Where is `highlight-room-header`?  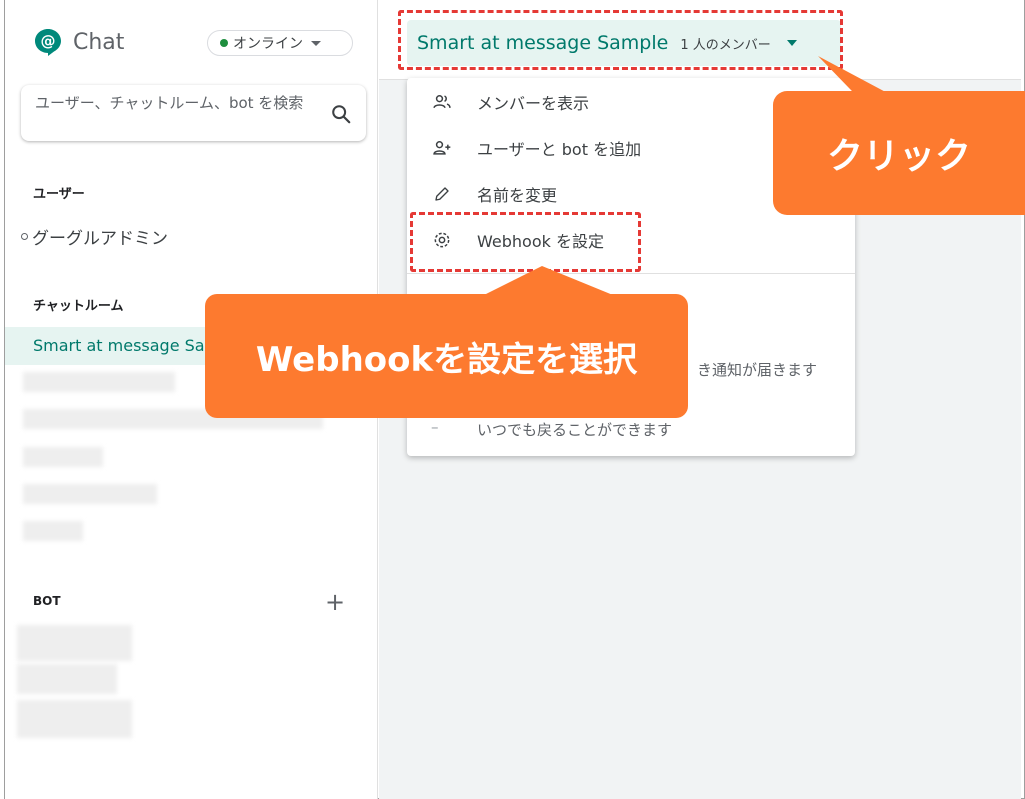
highlight-room-header is located at coordinates (620, 40).